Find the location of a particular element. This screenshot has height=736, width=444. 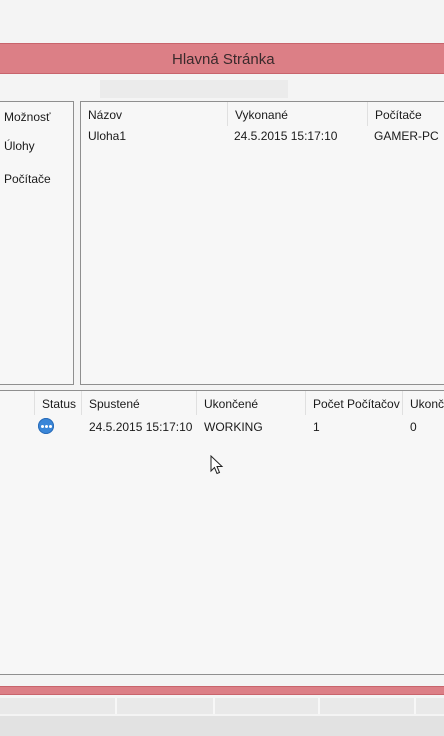

column-header-status: Status is located at coordinates (58, 403).